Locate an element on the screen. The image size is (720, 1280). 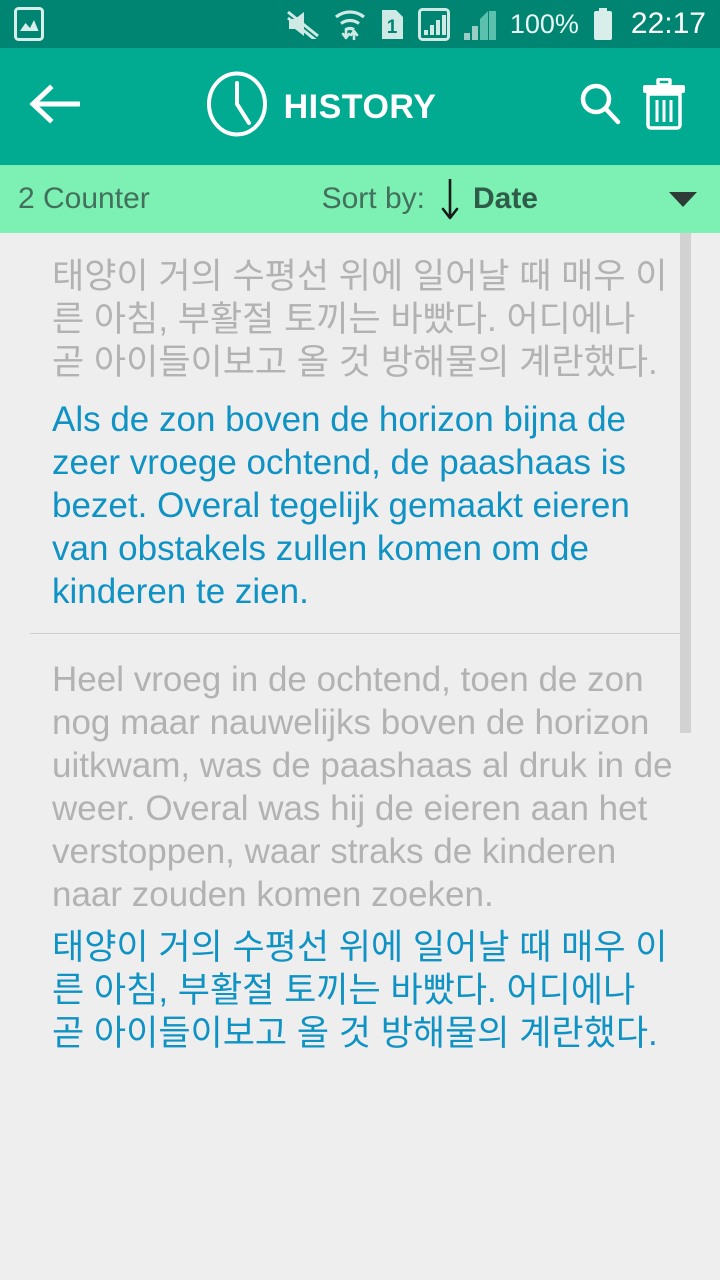
status-bar-right: 1 100% 22:17 is located at coordinates (496, 25).